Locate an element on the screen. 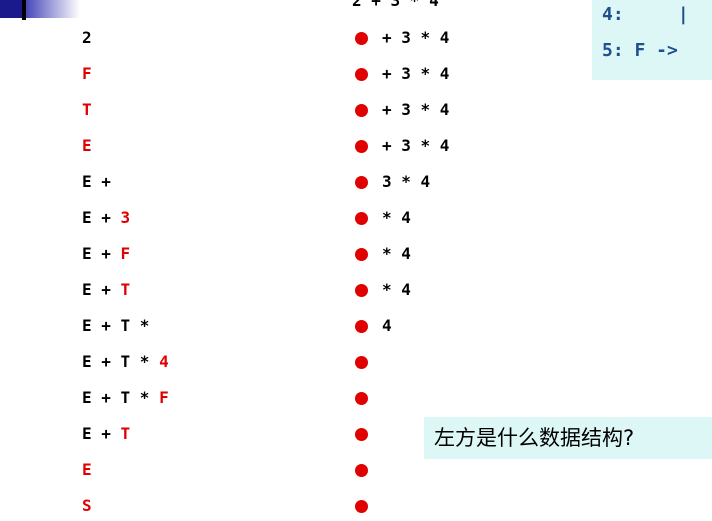 This screenshot has width=712, height=521. stack-row: S is located at coordinates (87, 505).